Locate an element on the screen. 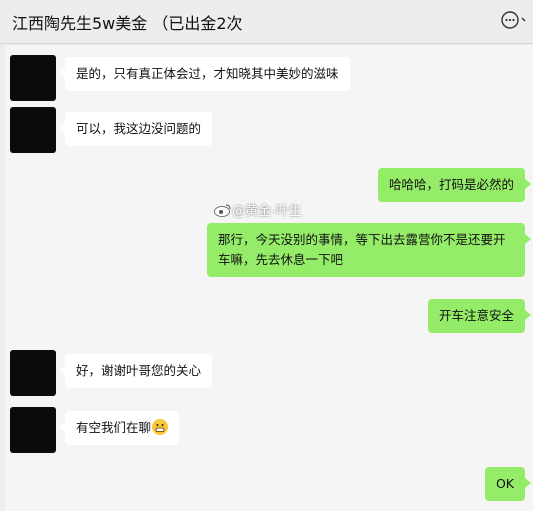 This screenshot has width=533, height=511. message-text: 有空我们在聊 is located at coordinates (114, 427).